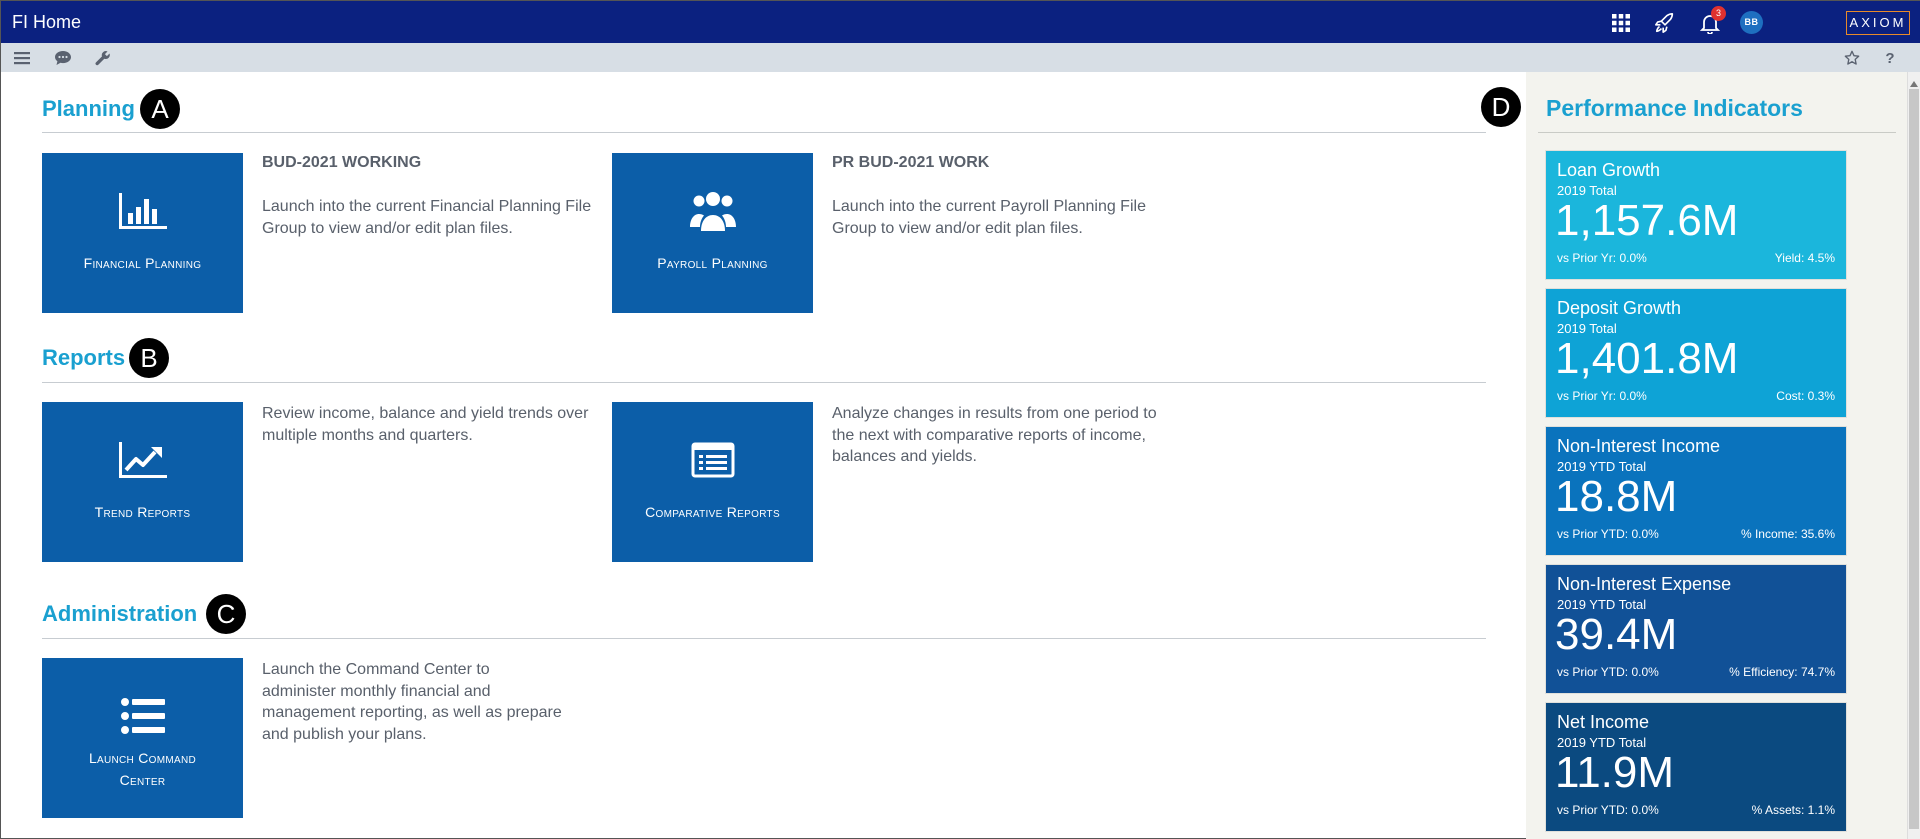 The image size is (1920, 839). What do you see at coordinates (142, 512) in the screenshot?
I see `trend-reports-label: Trend Reports` at bounding box center [142, 512].